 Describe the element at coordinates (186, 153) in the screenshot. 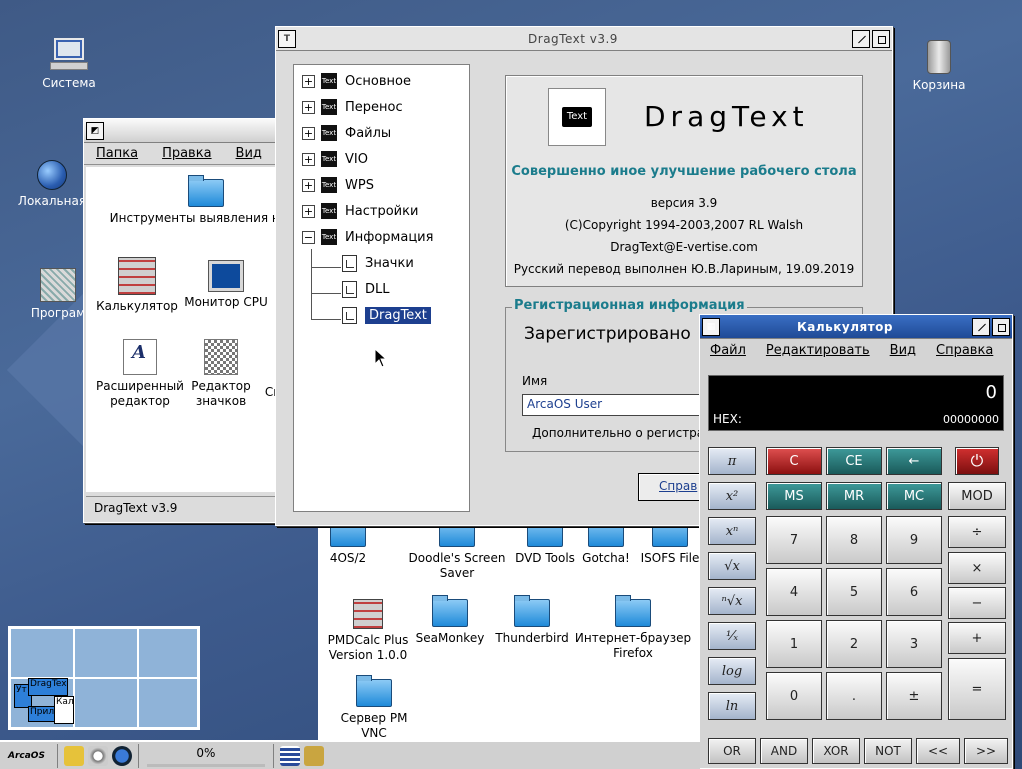

I see `menu-edit: Правка` at that location.